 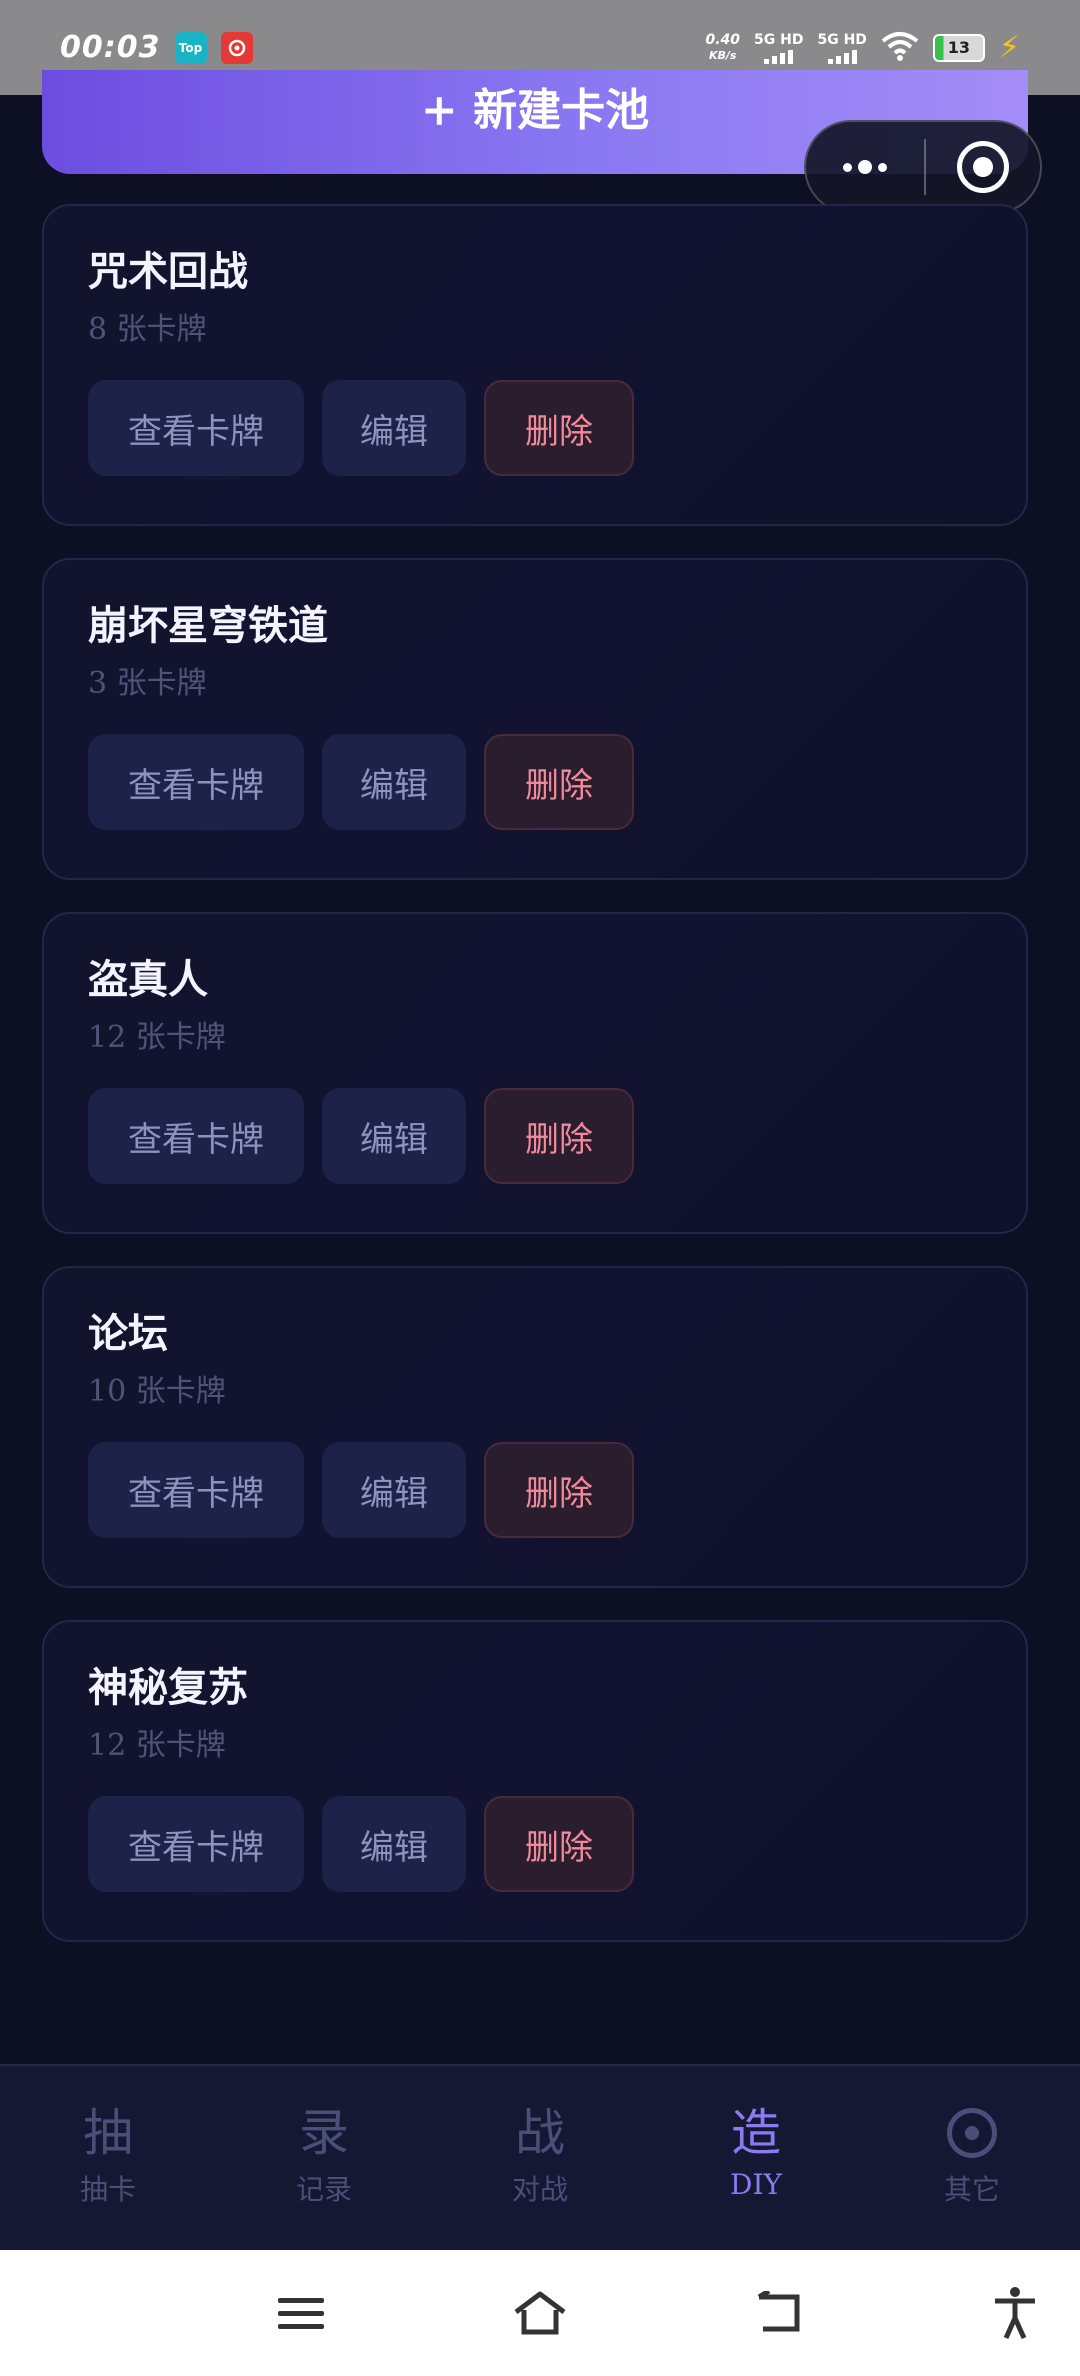 What do you see at coordinates (107, 2189) in the screenshot?
I see `tab-label: 抽卡` at bounding box center [107, 2189].